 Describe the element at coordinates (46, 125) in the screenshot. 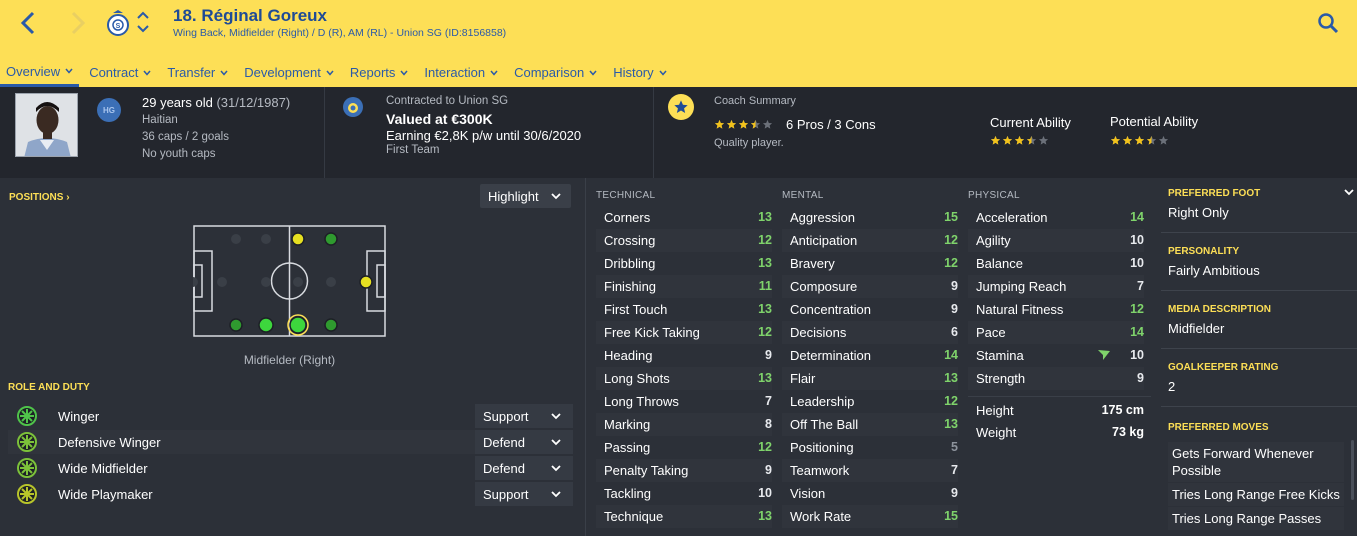

I see `player-portrait-image` at that location.